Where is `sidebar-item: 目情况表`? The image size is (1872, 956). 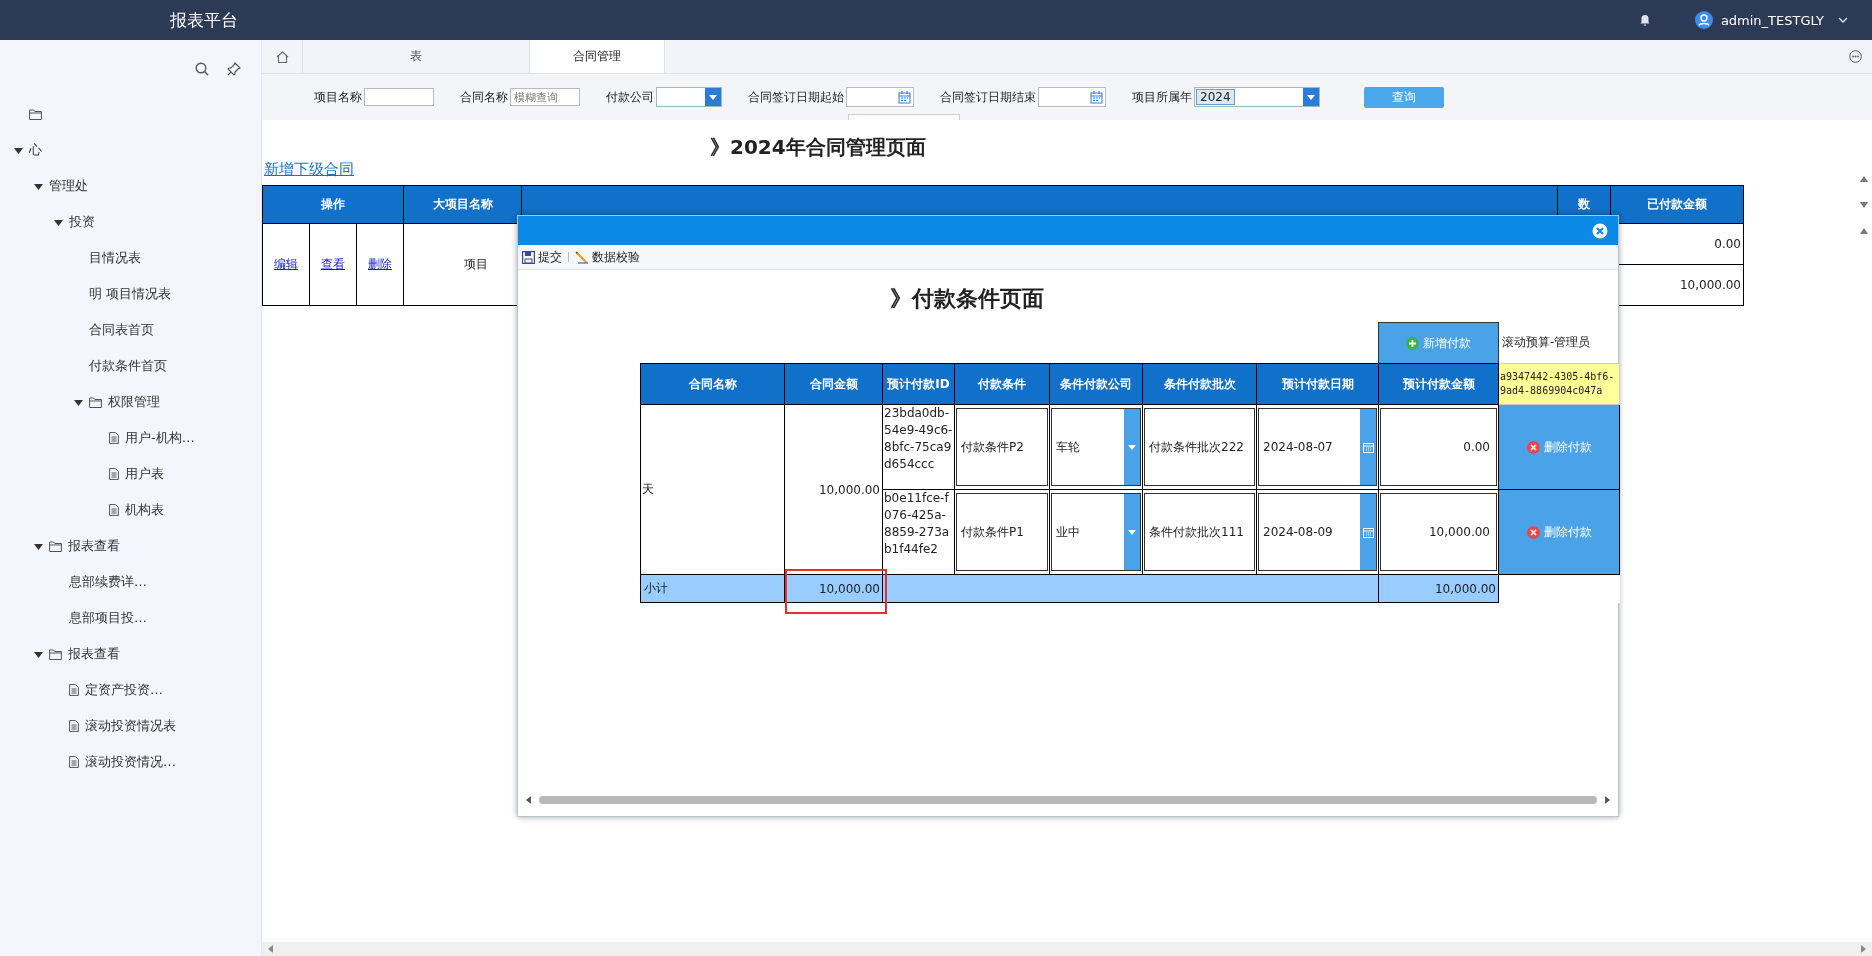 sidebar-item: 目情况表 is located at coordinates (130, 258).